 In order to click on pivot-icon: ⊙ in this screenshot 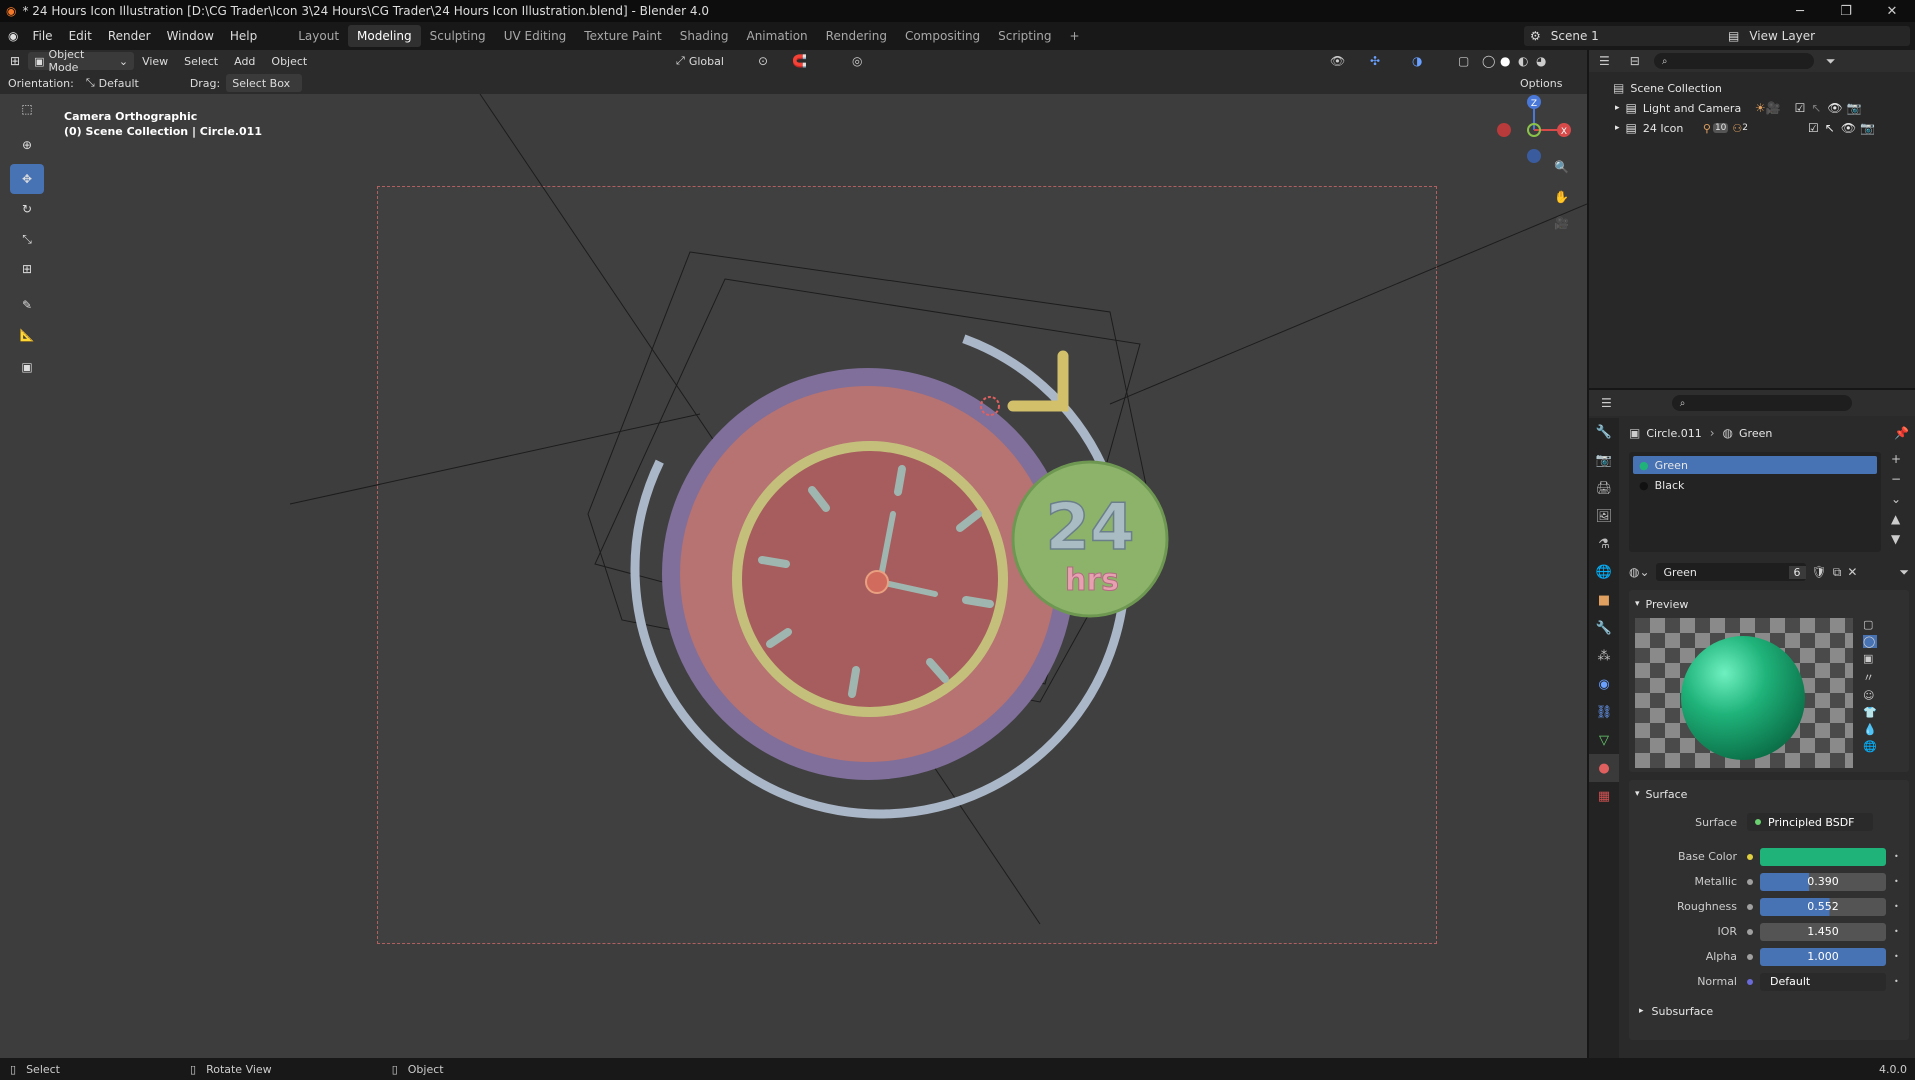, I will do `click(763, 61)`.